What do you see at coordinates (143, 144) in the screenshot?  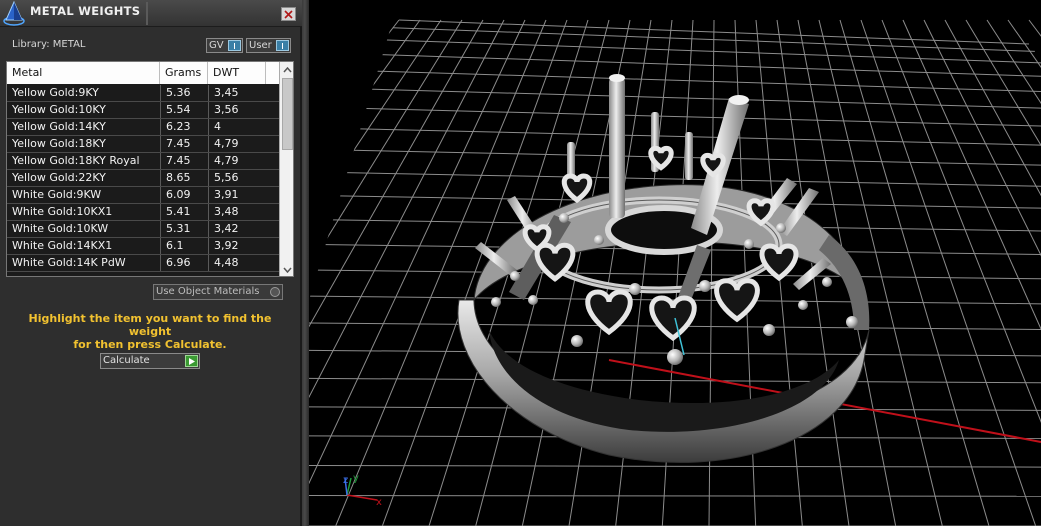 I see `table-row: Yellow Gold:18KY 7.45 4,79` at bounding box center [143, 144].